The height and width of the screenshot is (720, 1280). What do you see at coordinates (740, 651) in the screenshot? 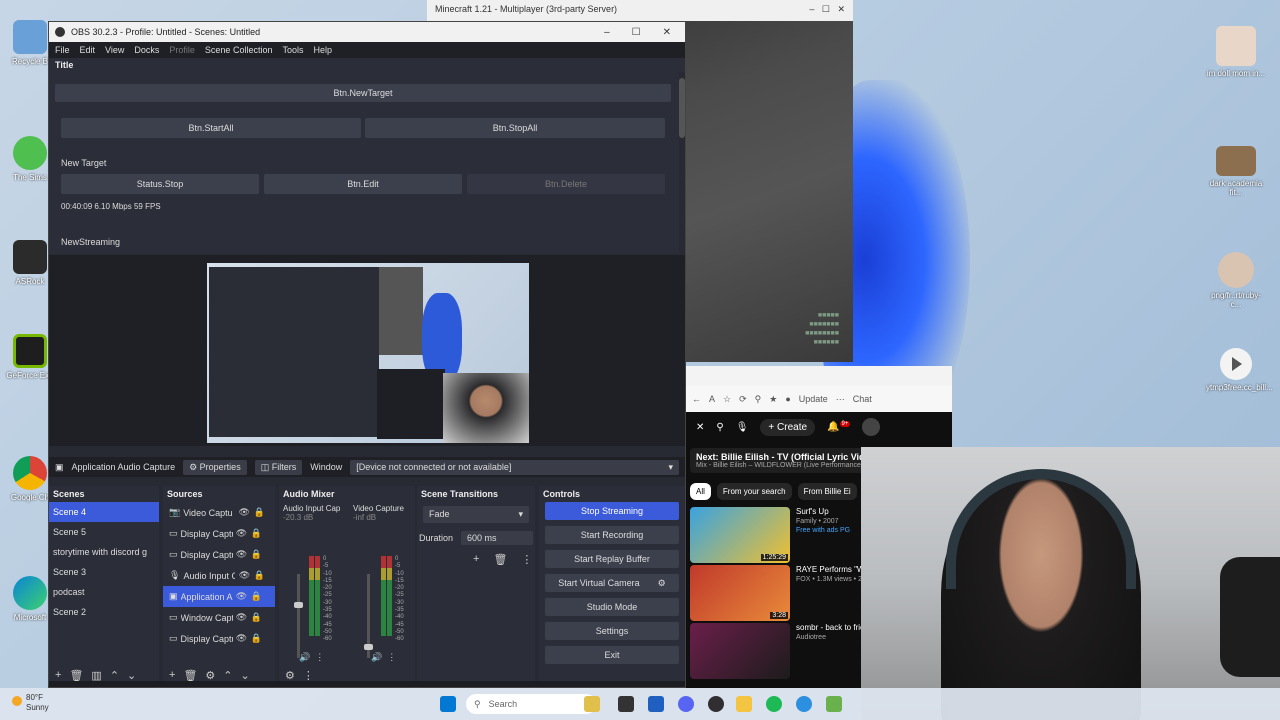
I see `video-thumbnail` at bounding box center [740, 651].